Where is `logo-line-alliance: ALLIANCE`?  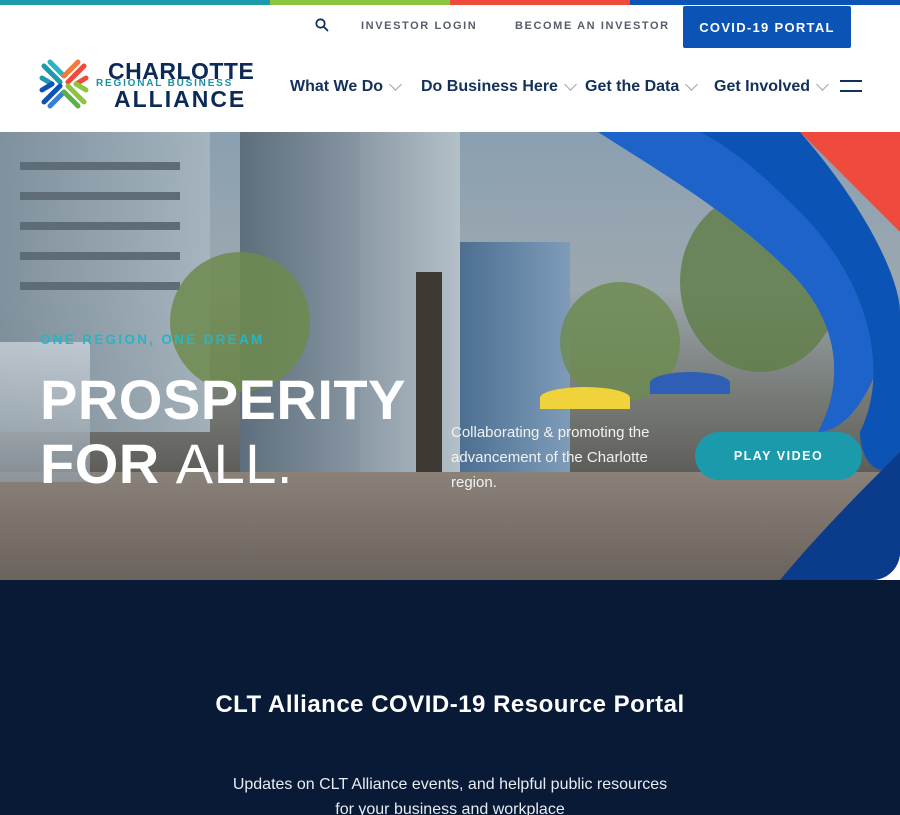
logo-line-alliance: ALLIANCE is located at coordinates (180, 99).